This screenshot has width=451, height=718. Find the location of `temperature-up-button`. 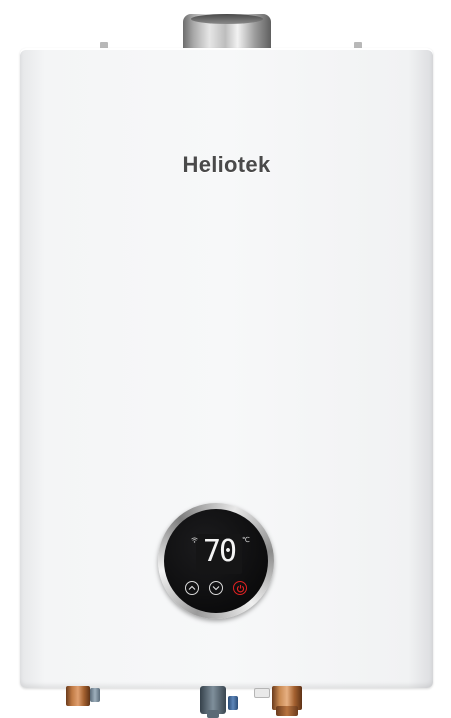

temperature-up-button is located at coordinates (192, 588).